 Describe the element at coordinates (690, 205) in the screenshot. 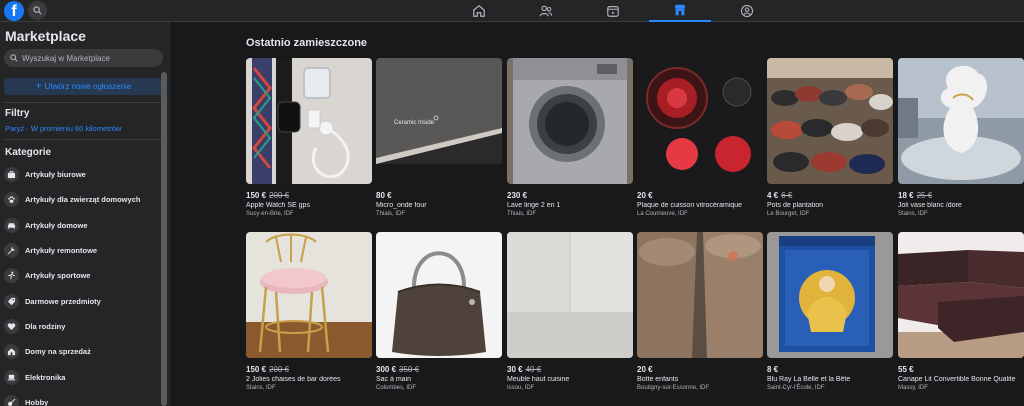

I see `listing-title: Plaque de cuisson vitrocéramique` at that location.